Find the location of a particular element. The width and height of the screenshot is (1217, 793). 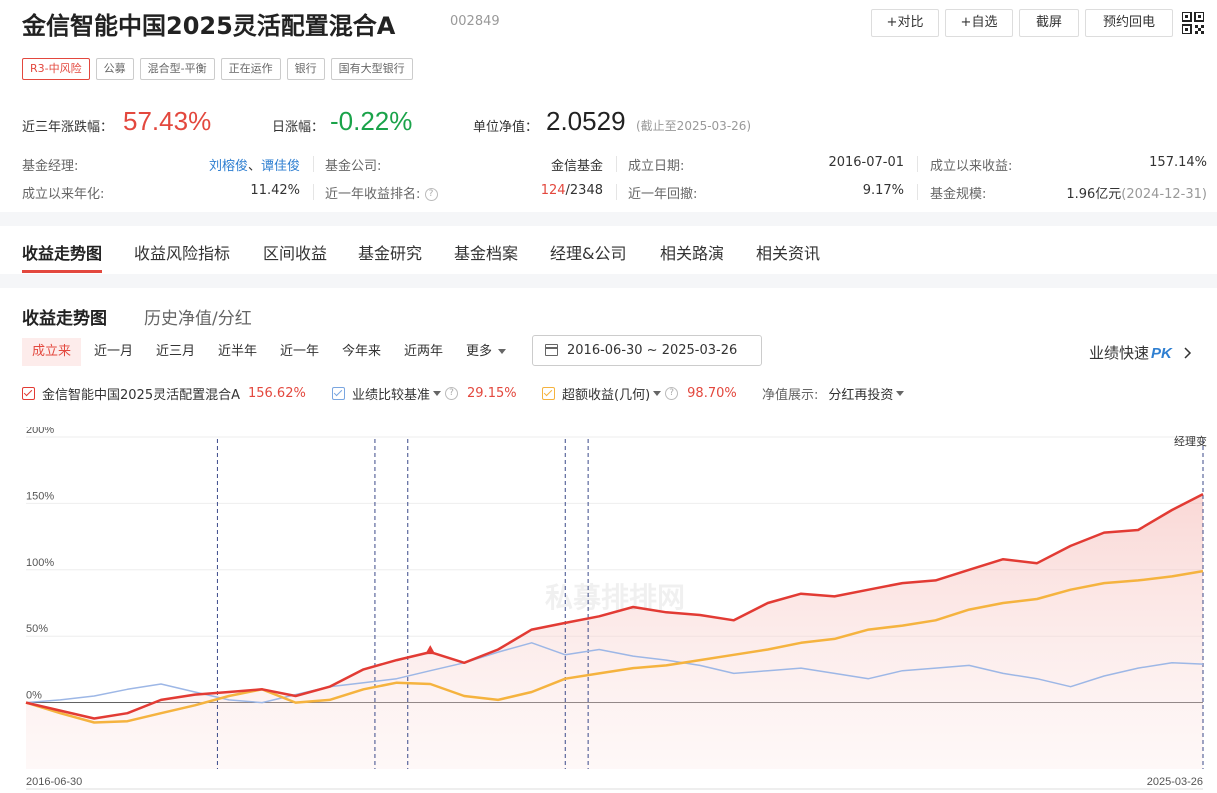

legend-fund-name: 金信智能中国2025灵活配置混合A is located at coordinates (141, 395).